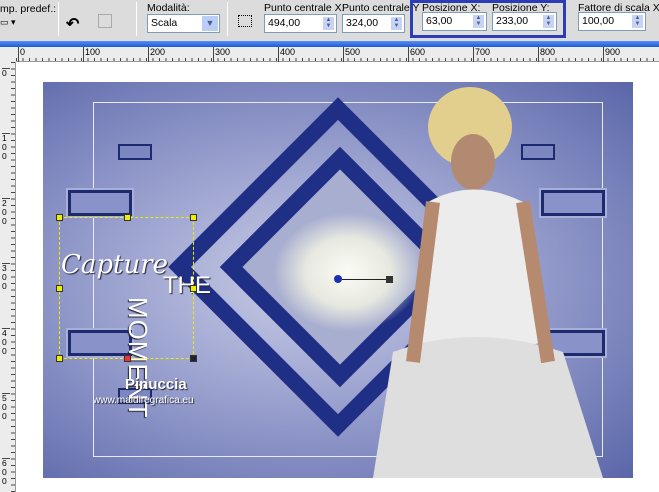 The height and width of the screenshot is (492, 659). Describe the element at coordinates (284, 23) in the screenshot. I see `center-x-value: 494,00` at that location.